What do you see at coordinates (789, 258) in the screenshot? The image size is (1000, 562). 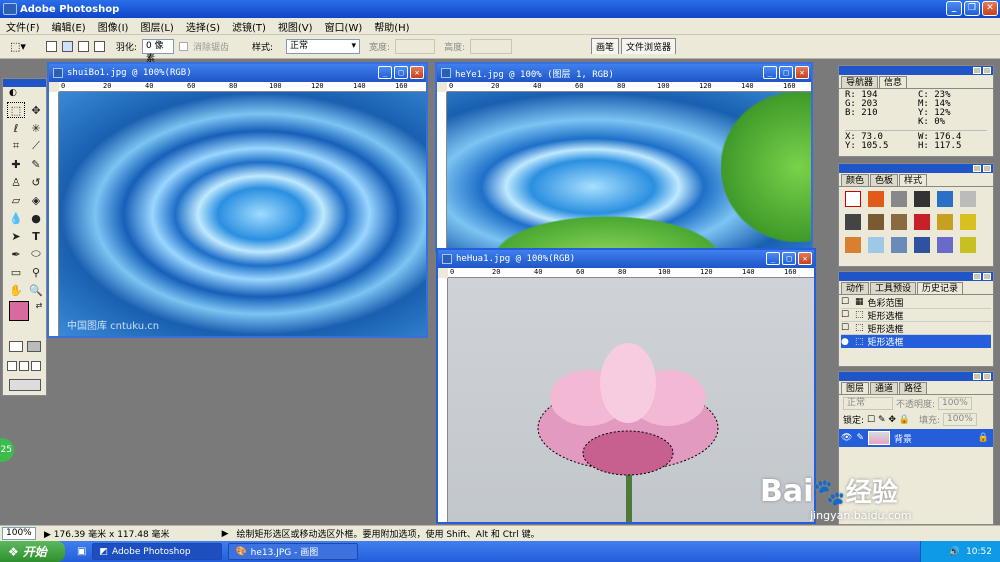 I see `doc-maximize-button: □` at bounding box center [789, 258].